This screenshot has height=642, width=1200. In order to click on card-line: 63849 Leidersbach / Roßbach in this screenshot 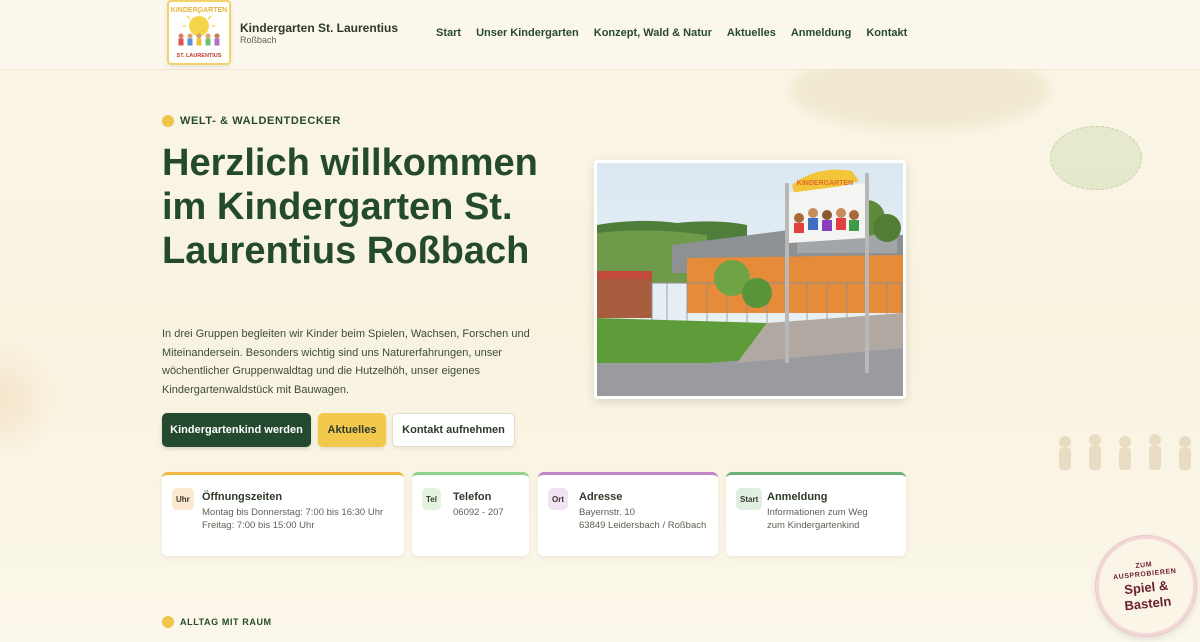, I will do `click(643, 525)`.